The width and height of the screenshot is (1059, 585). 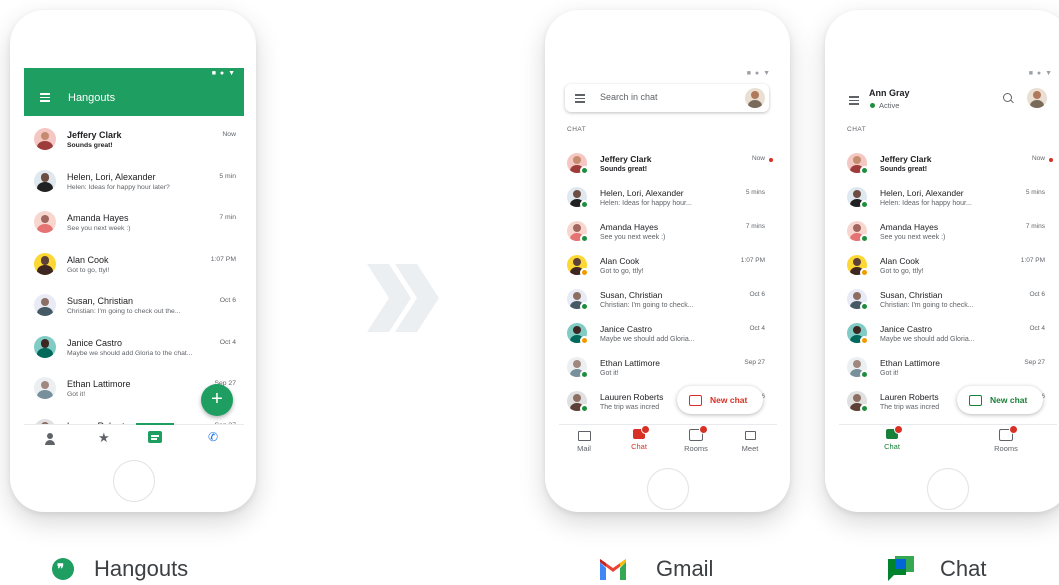 What do you see at coordinates (50, 439) in the screenshot?
I see `person-icon` at bounding box center [50, 439].